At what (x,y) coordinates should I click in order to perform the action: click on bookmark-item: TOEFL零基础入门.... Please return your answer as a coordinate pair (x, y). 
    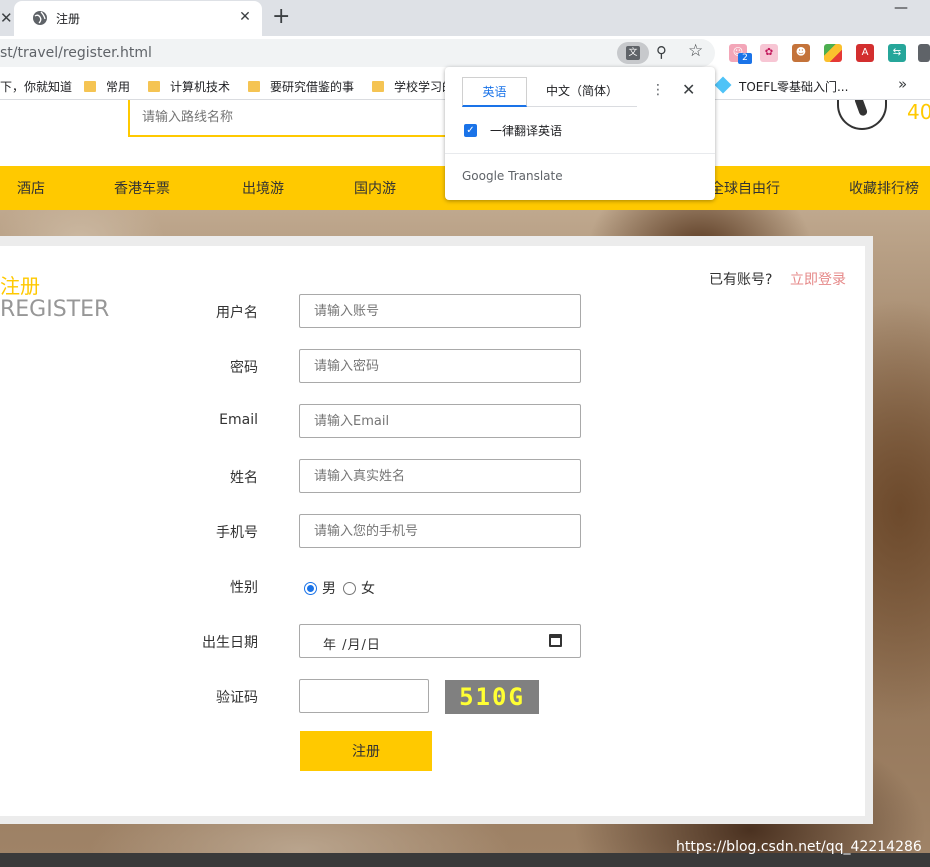
    Looking at the image, I should click on (781, 85).